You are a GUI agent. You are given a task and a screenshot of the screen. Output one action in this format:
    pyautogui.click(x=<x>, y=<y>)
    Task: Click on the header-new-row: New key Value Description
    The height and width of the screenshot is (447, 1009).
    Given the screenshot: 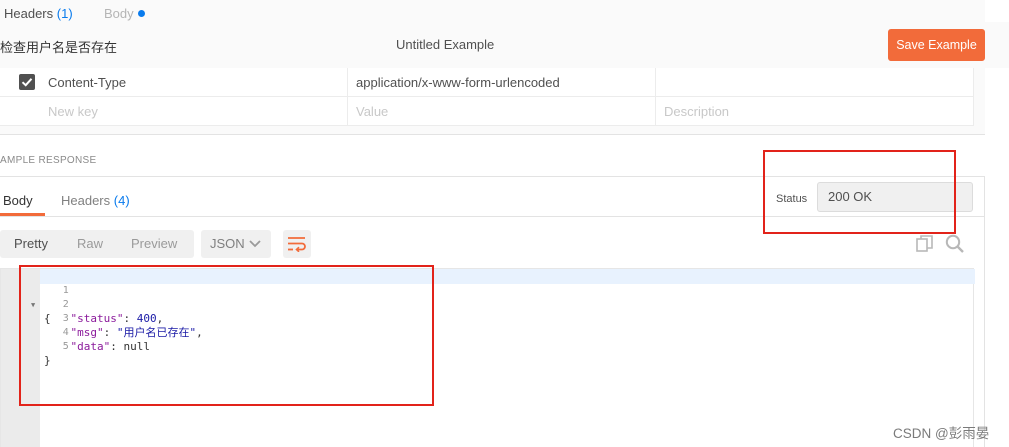 What is the action you would take?
    pyautogui.click(x=487, y=111)
    